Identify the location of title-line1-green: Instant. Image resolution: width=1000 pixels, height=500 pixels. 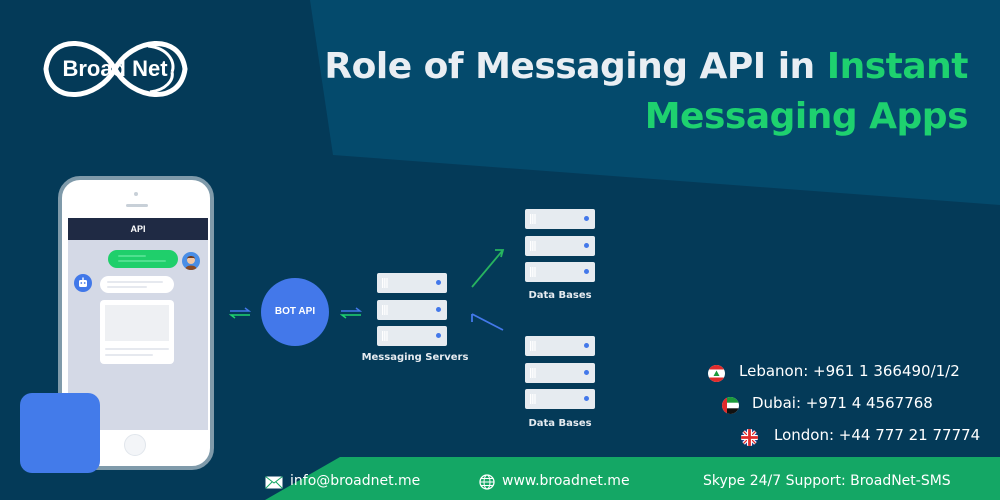
(897, 66).